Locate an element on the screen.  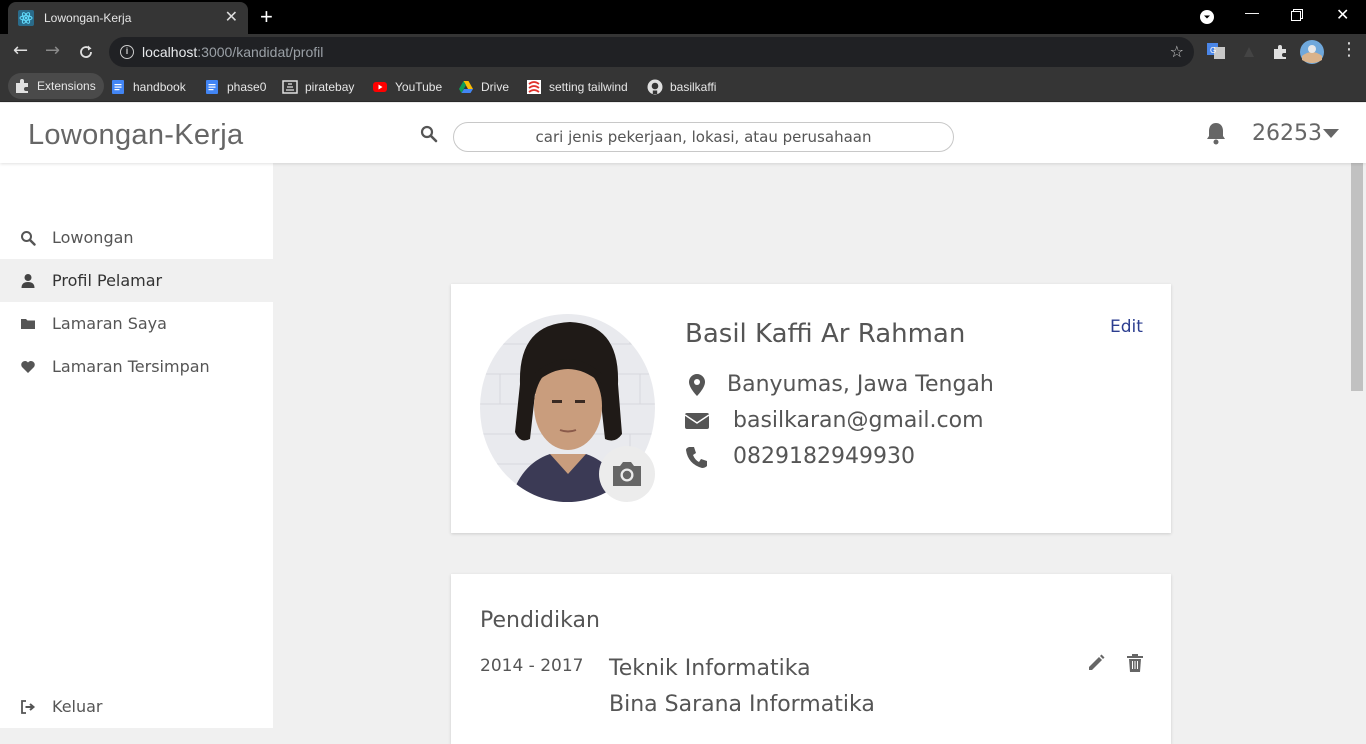
back-arrow-icon: ← is located at coordinates (20, 51).